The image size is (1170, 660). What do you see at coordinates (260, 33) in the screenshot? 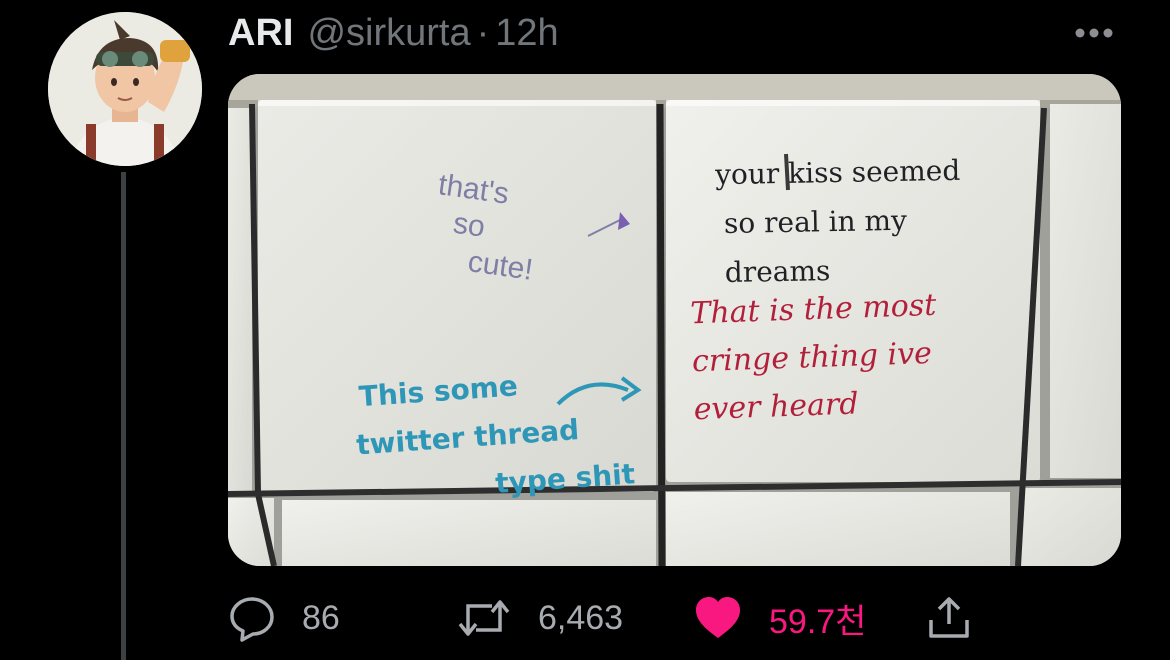
I see `author-name: ARI` at bounding box center [260, 33].